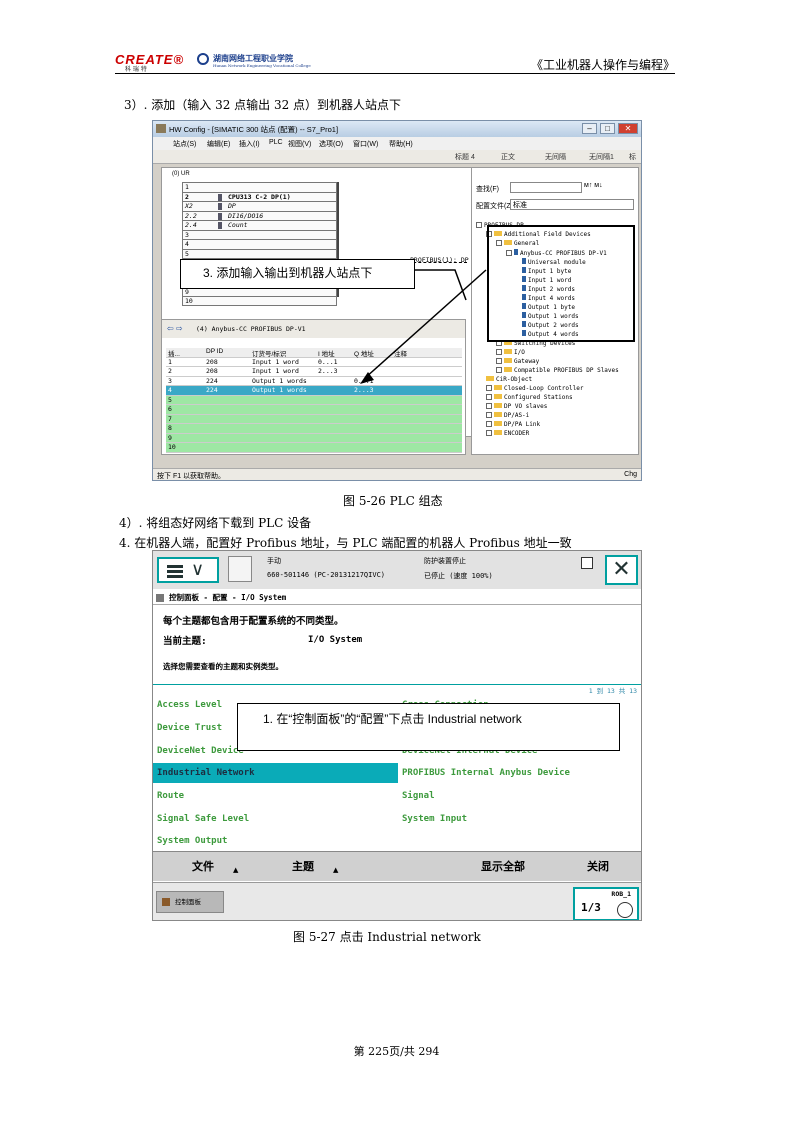  What do you see at coordinates (513, 424) in the screenshot?
I see `tree-item: DP/PA Link` at bounding box center [513, 424].